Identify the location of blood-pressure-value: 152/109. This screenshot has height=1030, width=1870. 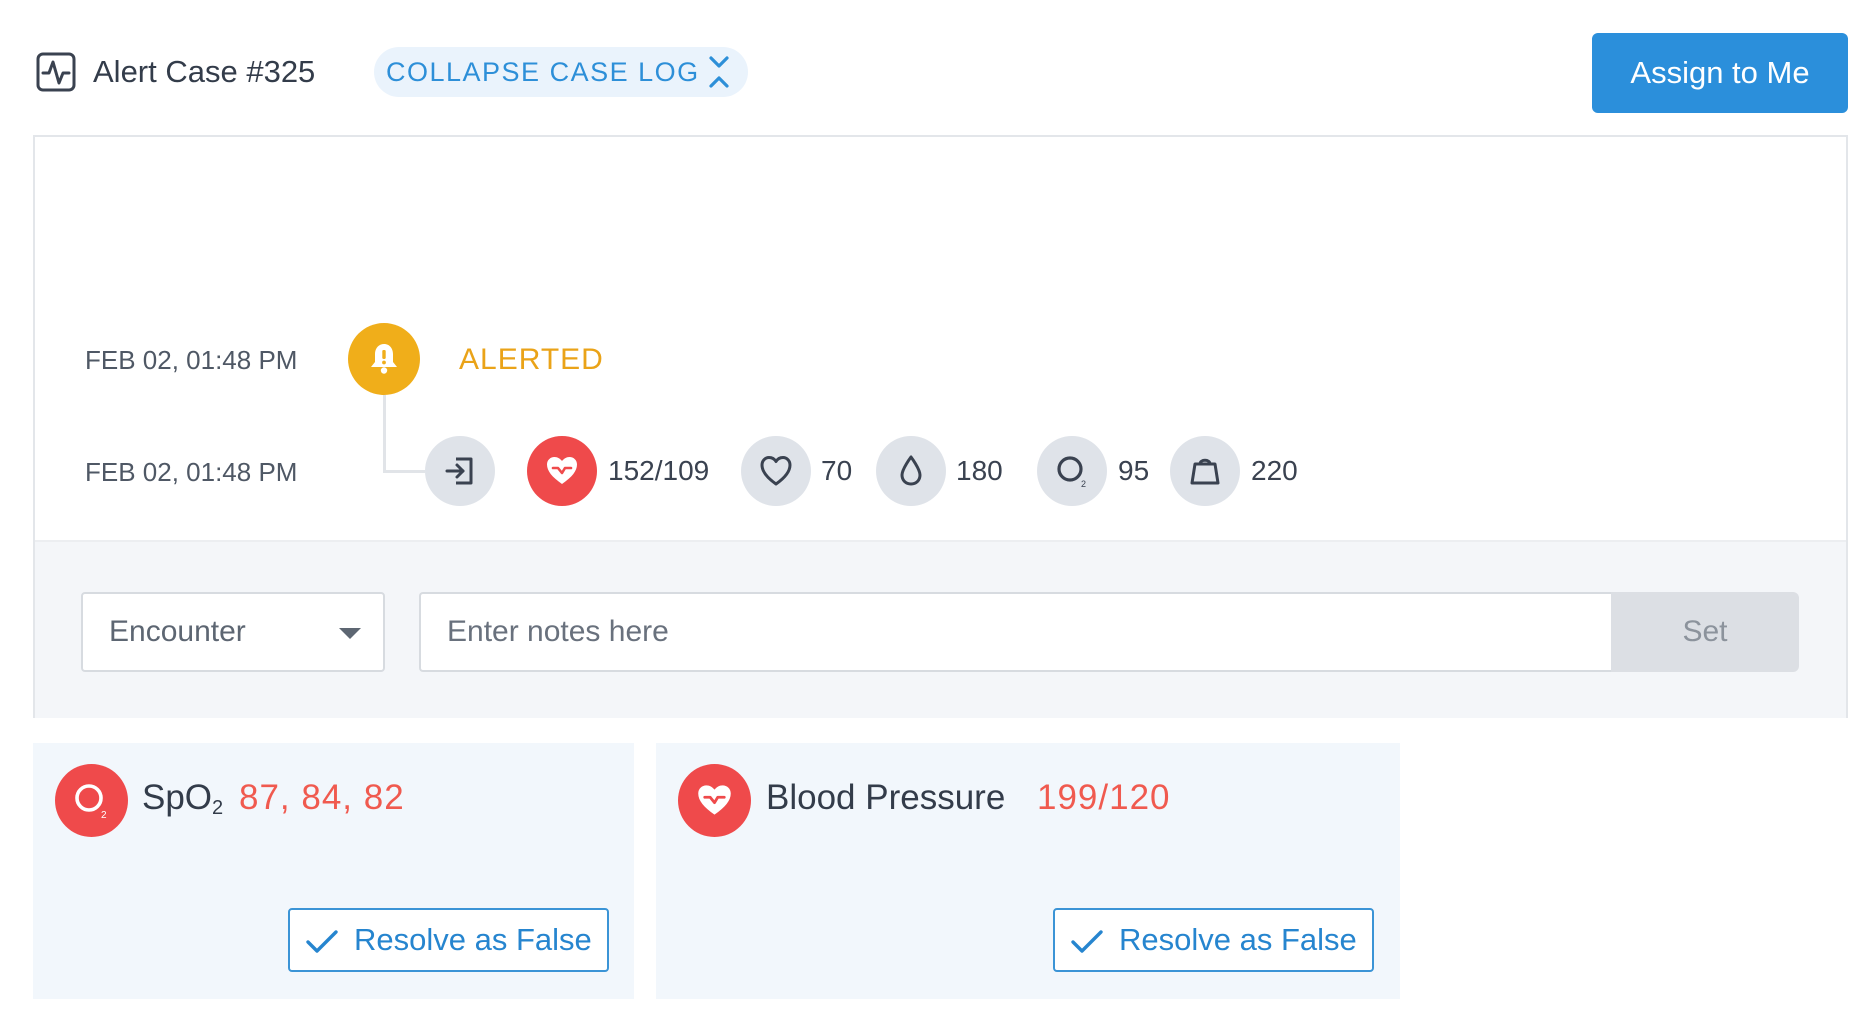
(659, 470).